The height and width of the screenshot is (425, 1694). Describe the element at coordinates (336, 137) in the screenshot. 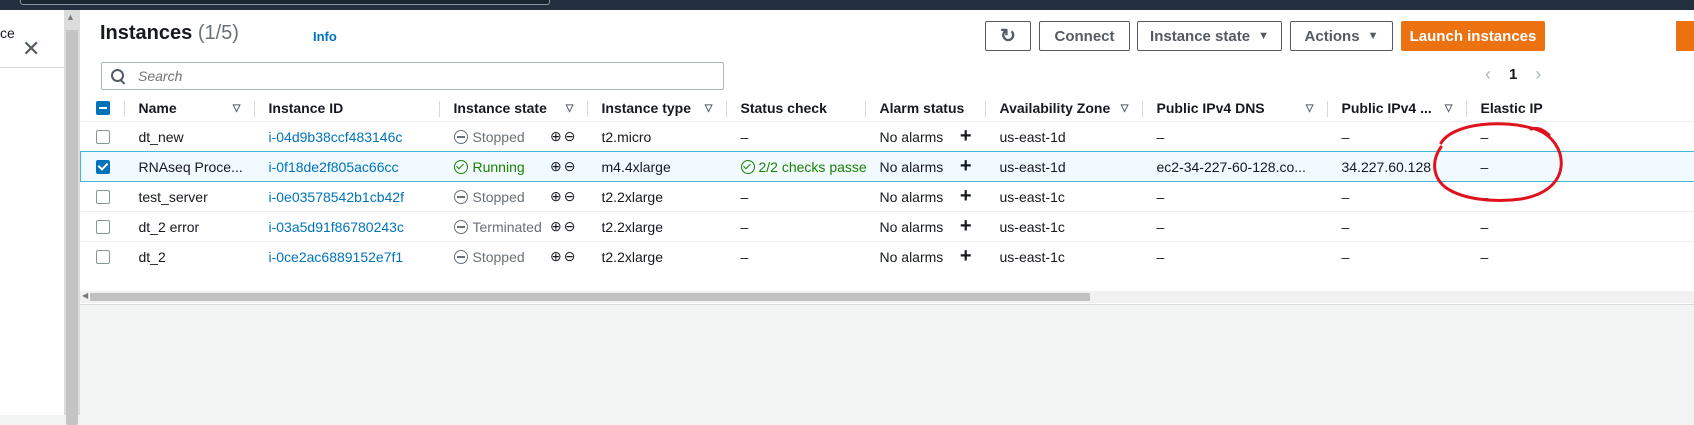

I see `instance-id-link: i-04d9b38ccf483146c` at that location.